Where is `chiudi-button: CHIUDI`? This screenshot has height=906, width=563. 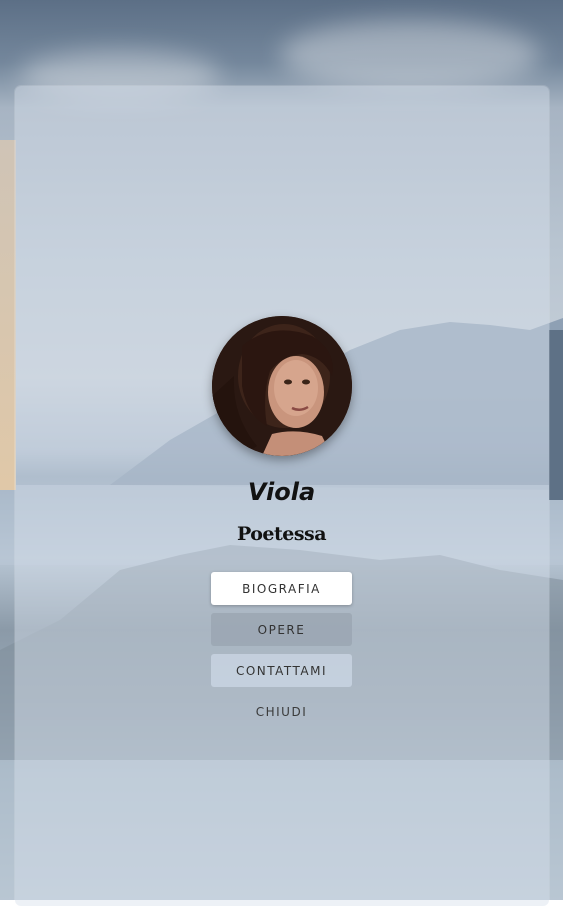 chiudi-button: CHIUDI is located at coordinates (281, 711).